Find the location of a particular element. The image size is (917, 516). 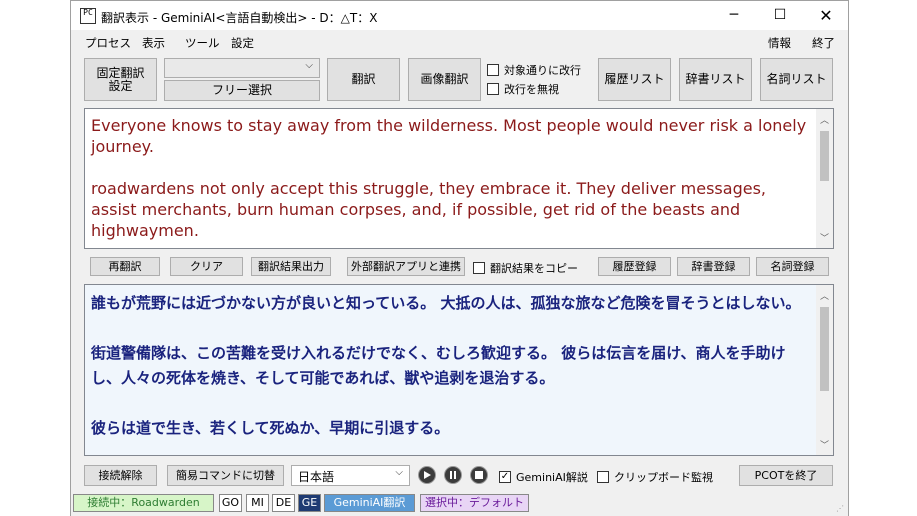

retranslate-button: 再翻訳 is located at coordinates (125, 266).